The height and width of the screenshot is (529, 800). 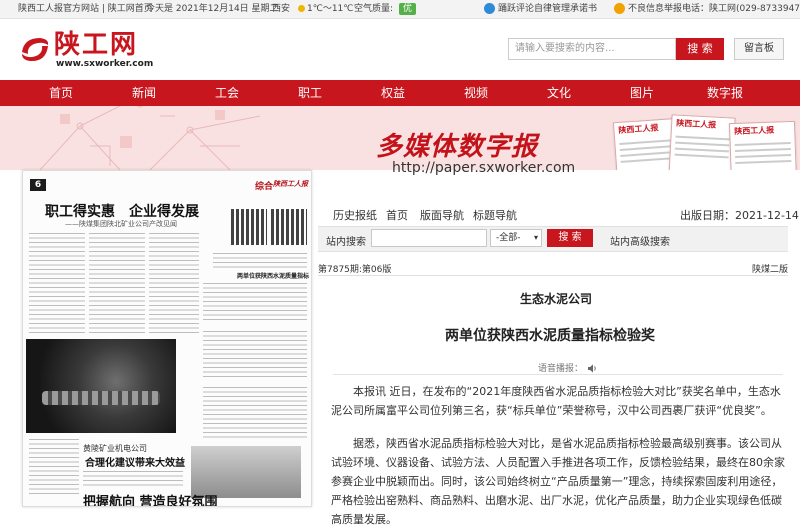 What do you see at coordinates (725, 93) in the screenshot?
I see `nav-item-digital-paper: 数字报` at bounding box center [725, 93].